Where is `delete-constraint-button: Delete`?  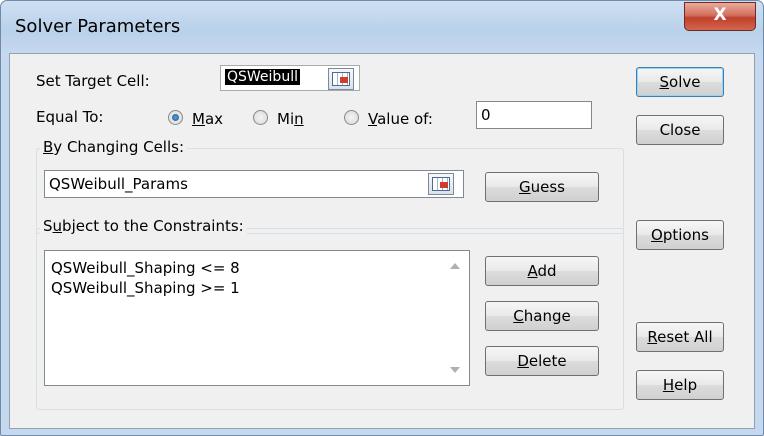
delete-constraint-button: Delete is located at coordinates (542, 361).